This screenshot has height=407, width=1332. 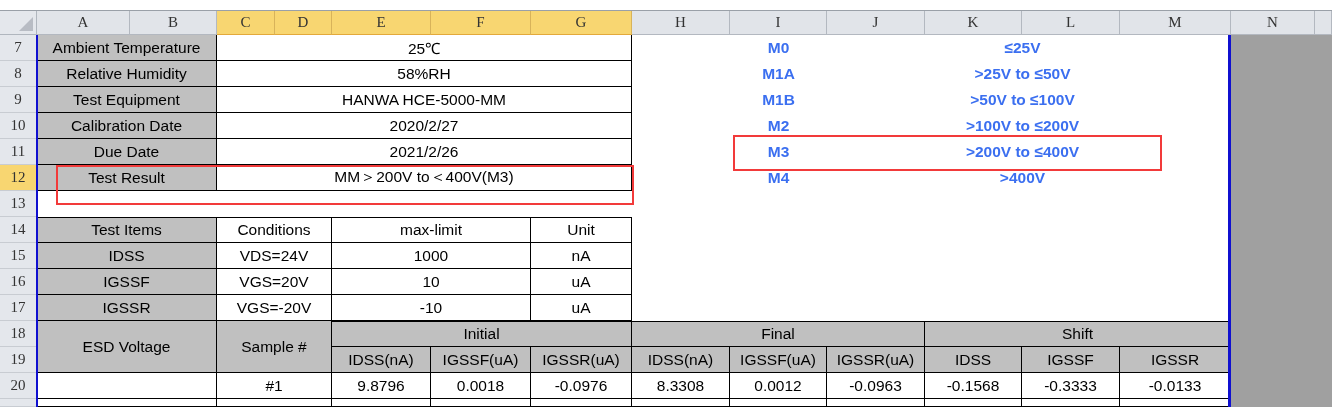 What do you see at coordinates (274, 256) in the screenshot?
I see `table-cell: VDS=24V` at bounding box center [274, 256].